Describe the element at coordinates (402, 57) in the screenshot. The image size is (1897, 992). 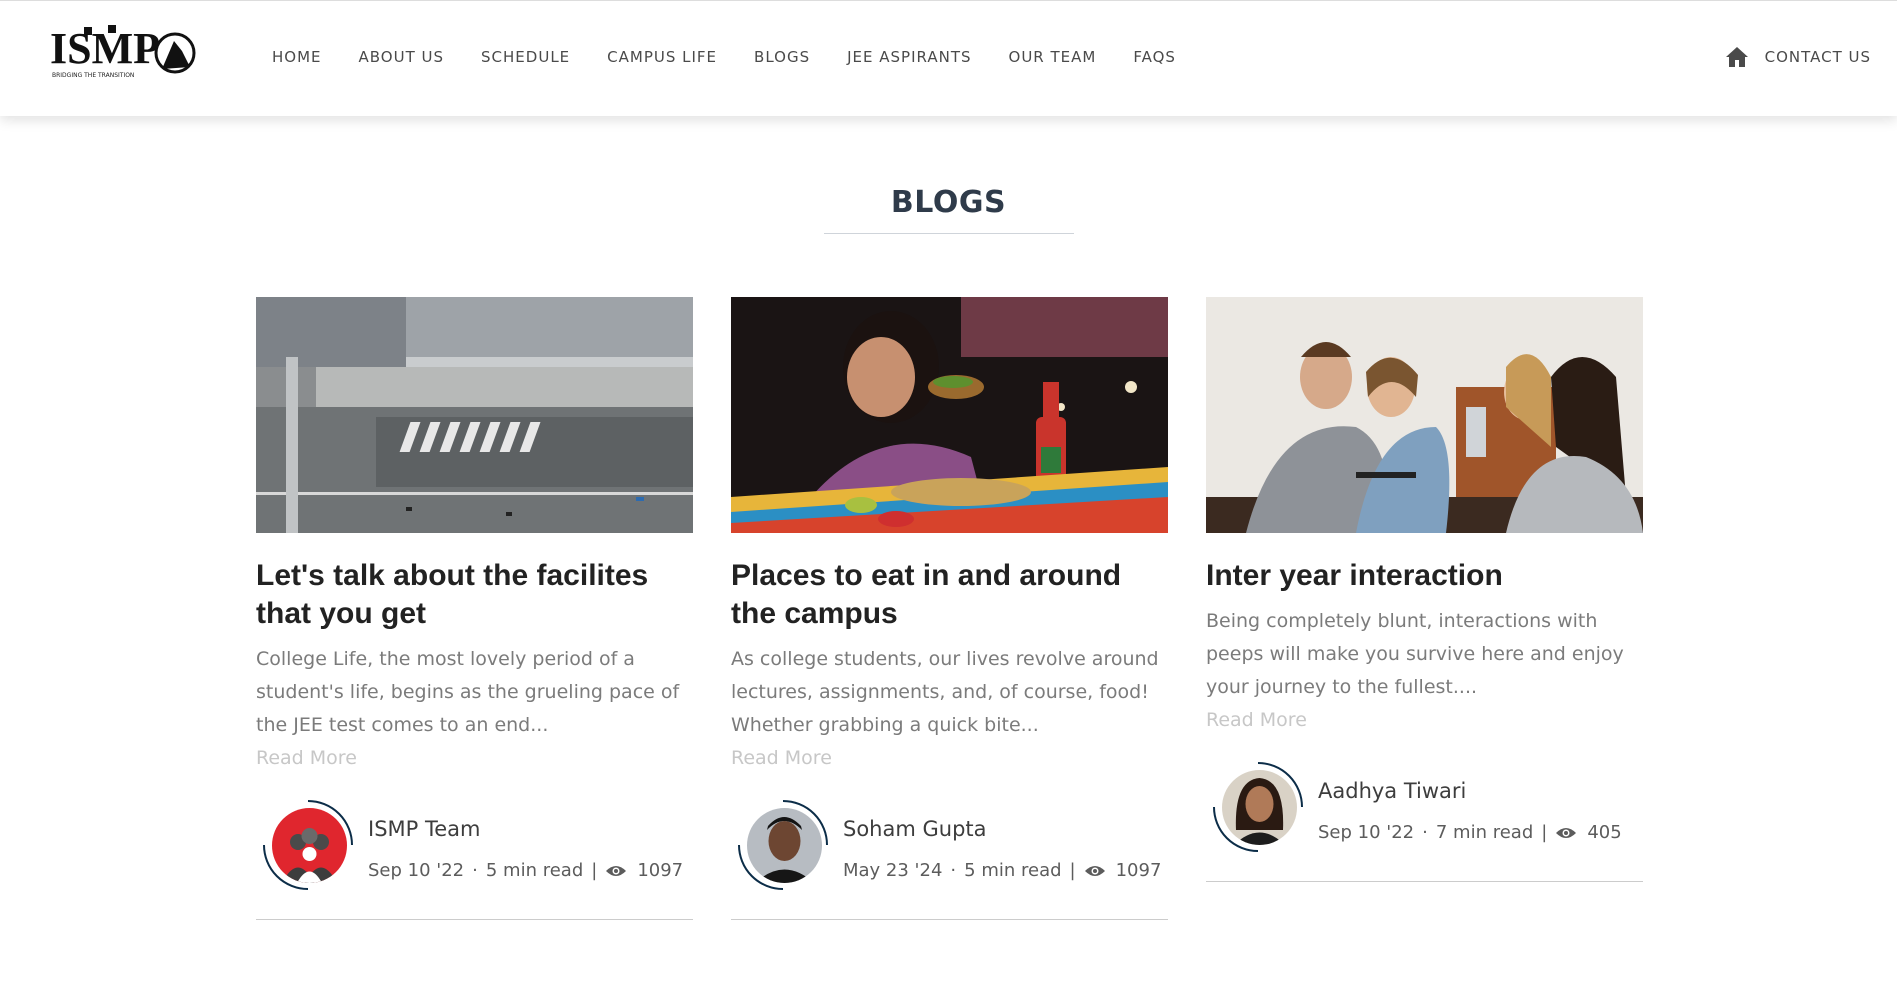
I see `nav-about-us: ABOUT US` at that location.